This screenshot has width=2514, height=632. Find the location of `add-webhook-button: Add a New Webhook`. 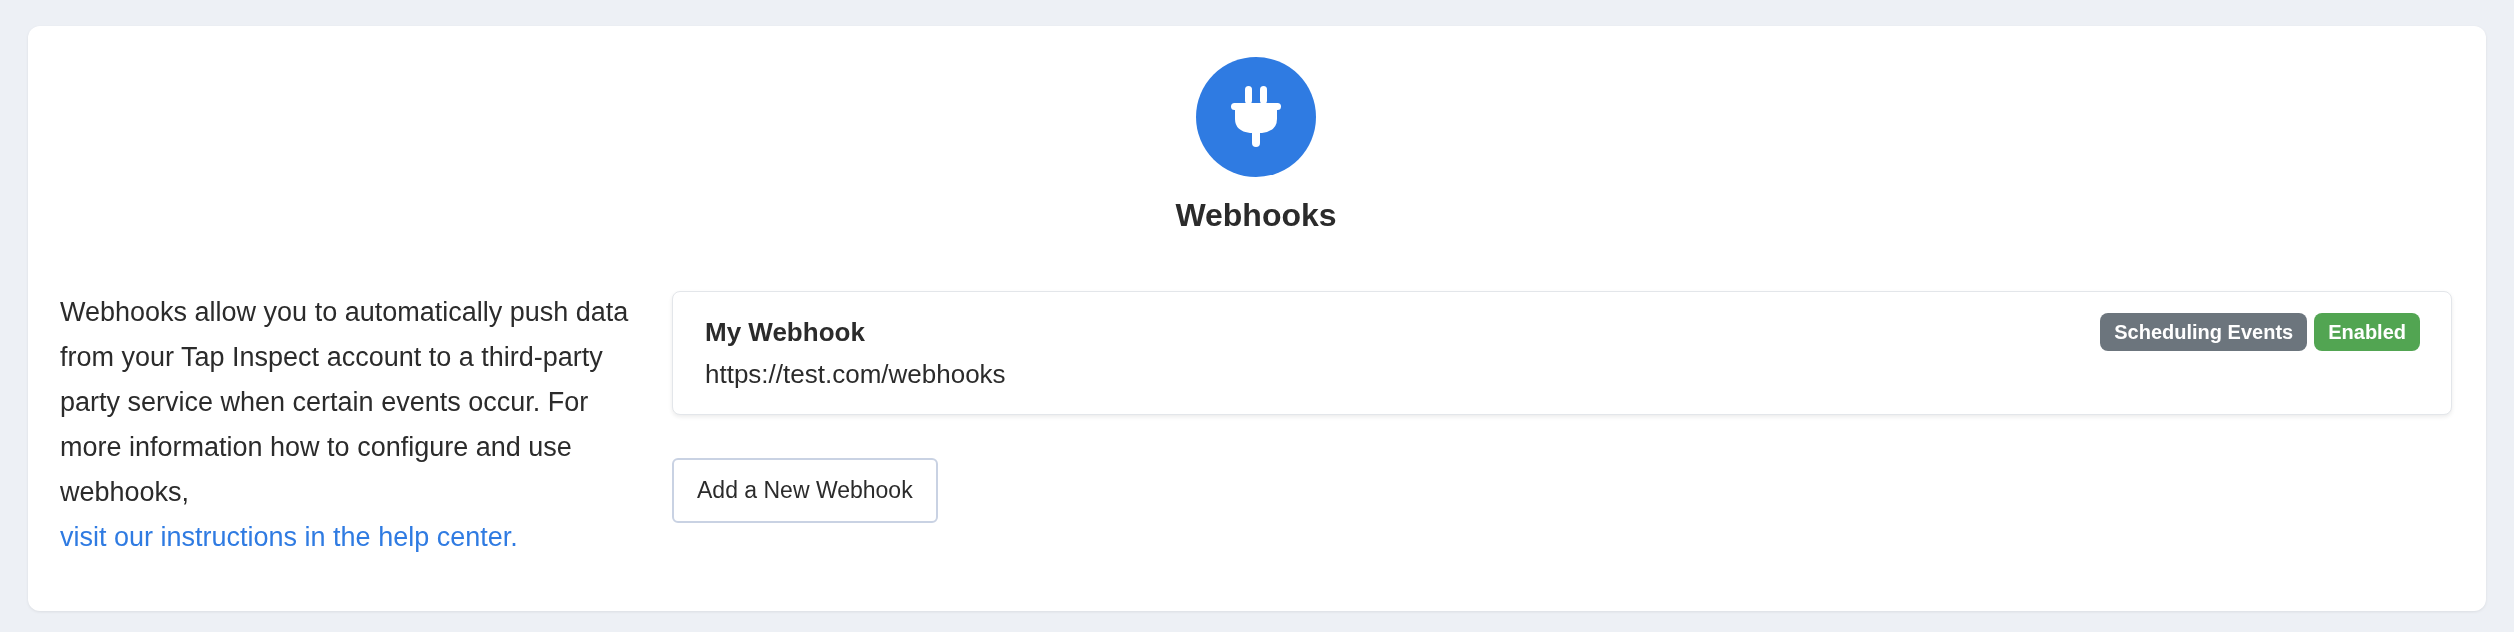

add-webhook-button: Add a New Webhook is located at coordinates (805, 490).